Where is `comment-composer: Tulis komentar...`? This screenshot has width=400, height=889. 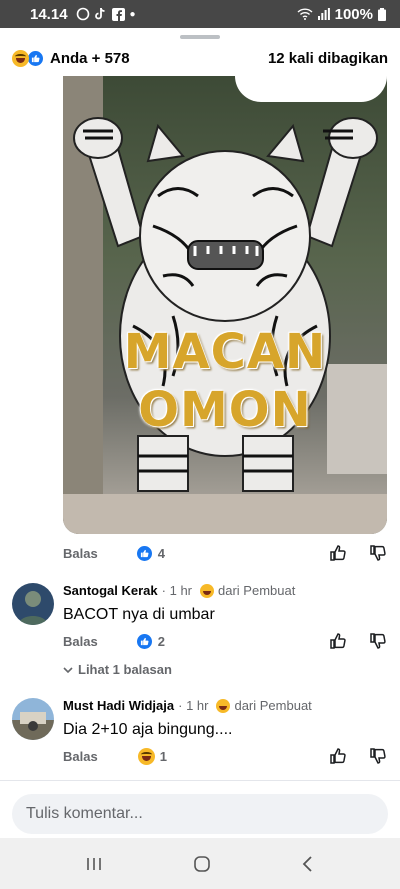
comment-composer: Tulis komentar... is located at coordinates (200, 809).